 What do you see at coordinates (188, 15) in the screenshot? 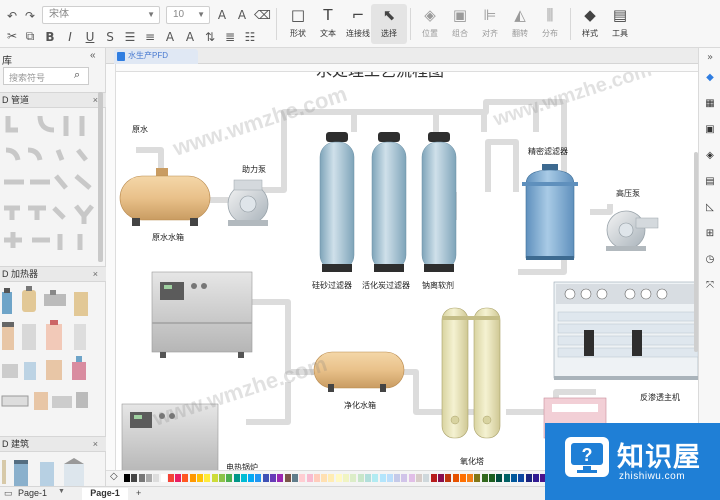
I see `font-size-select: 10 ▼` at bounding box center [188, 15].